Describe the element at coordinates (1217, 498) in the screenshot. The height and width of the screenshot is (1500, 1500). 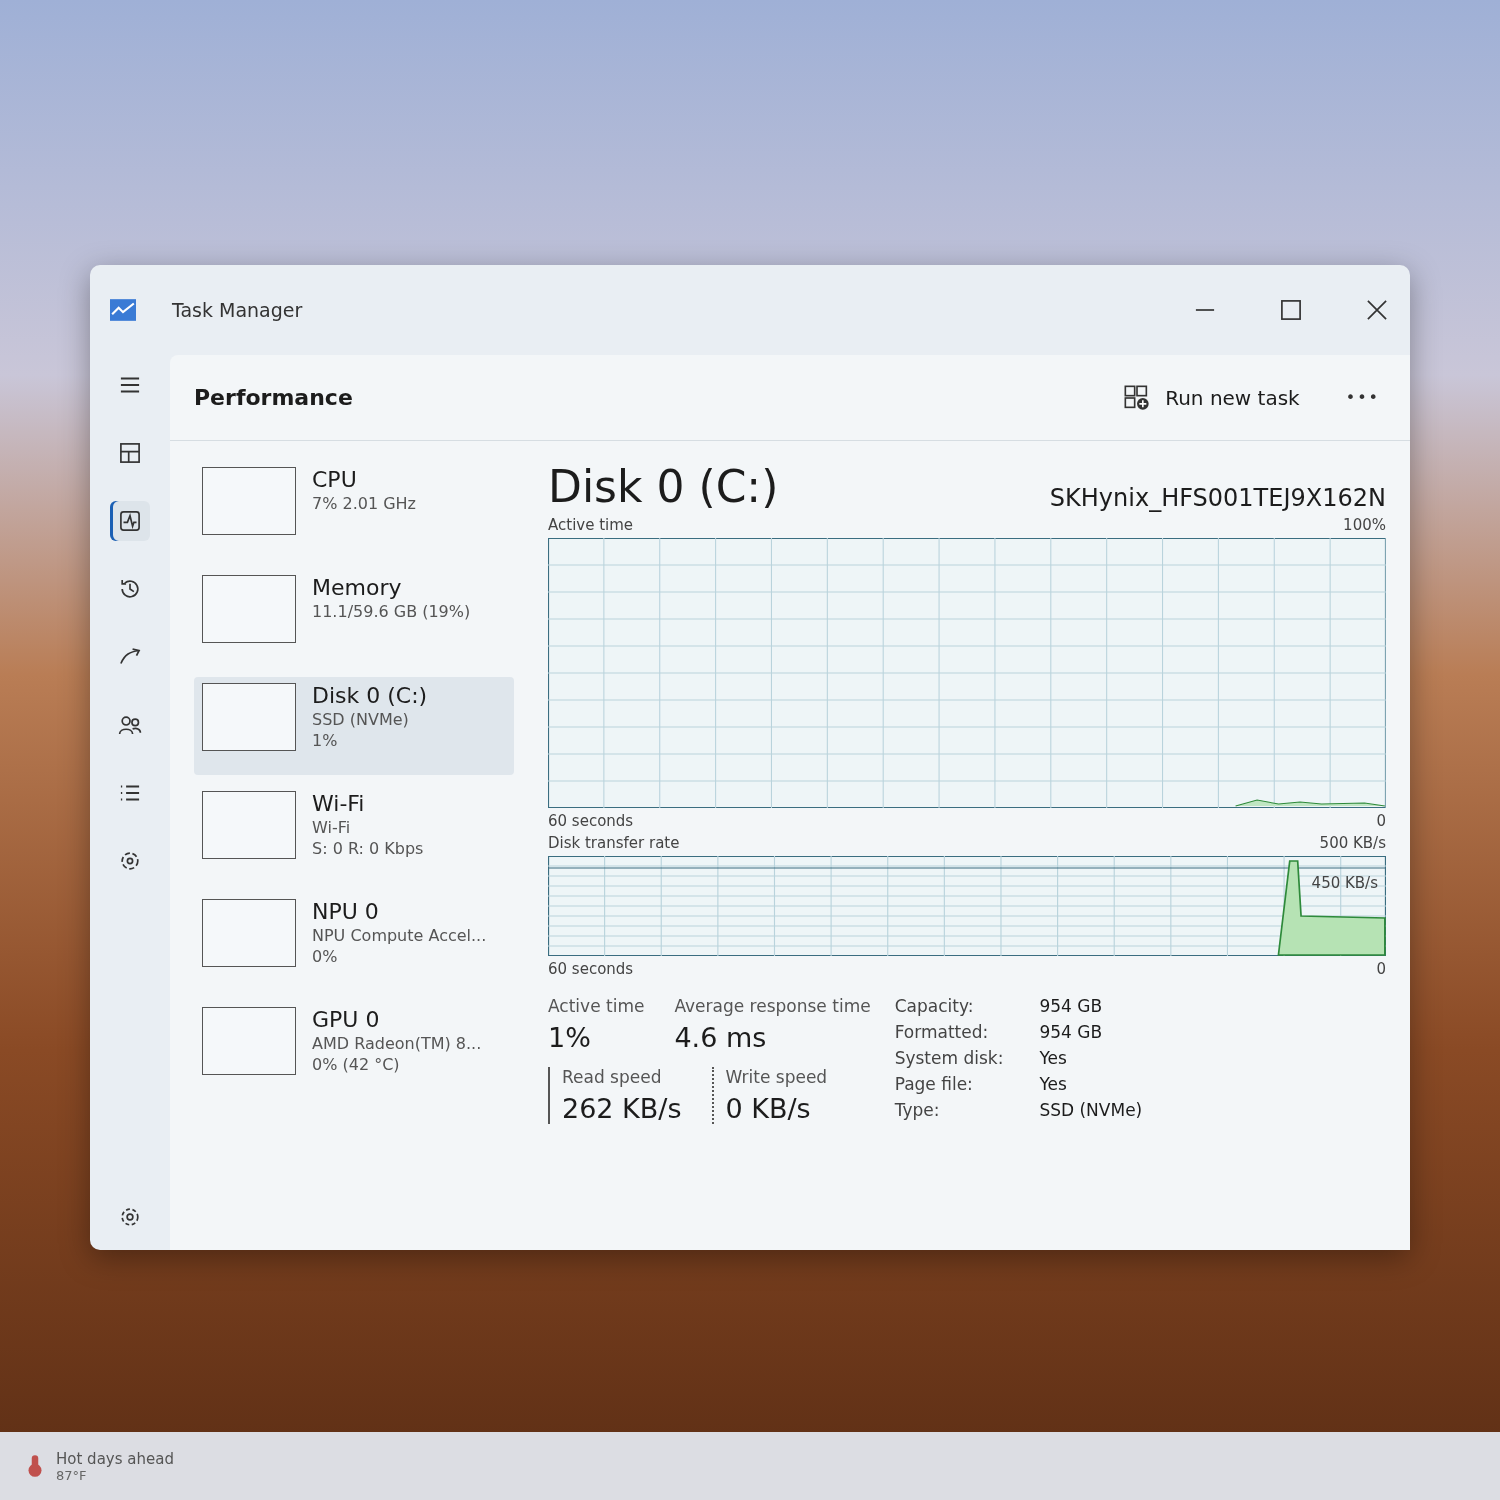
I see `disk-model: SKHynix_HFS001TEJ9X162N` at that location.